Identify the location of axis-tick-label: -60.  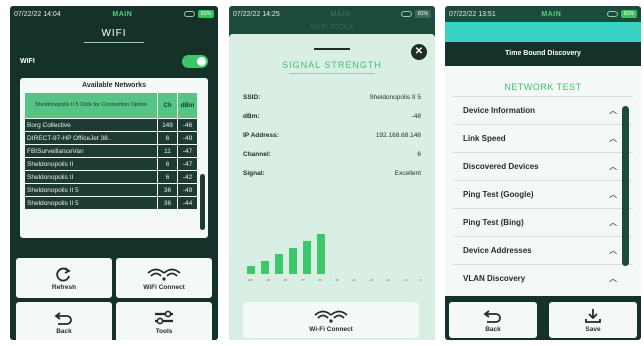
(319, 280).